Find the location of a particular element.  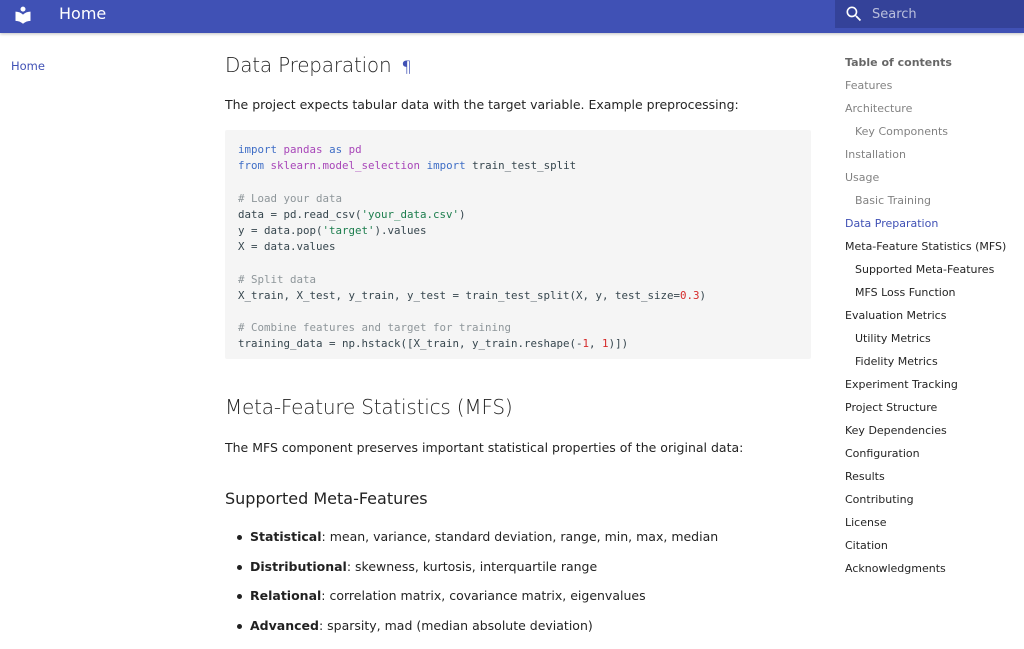

heading-data-preparation: Data Preparation ¶ is located at coordinates (318, 65).